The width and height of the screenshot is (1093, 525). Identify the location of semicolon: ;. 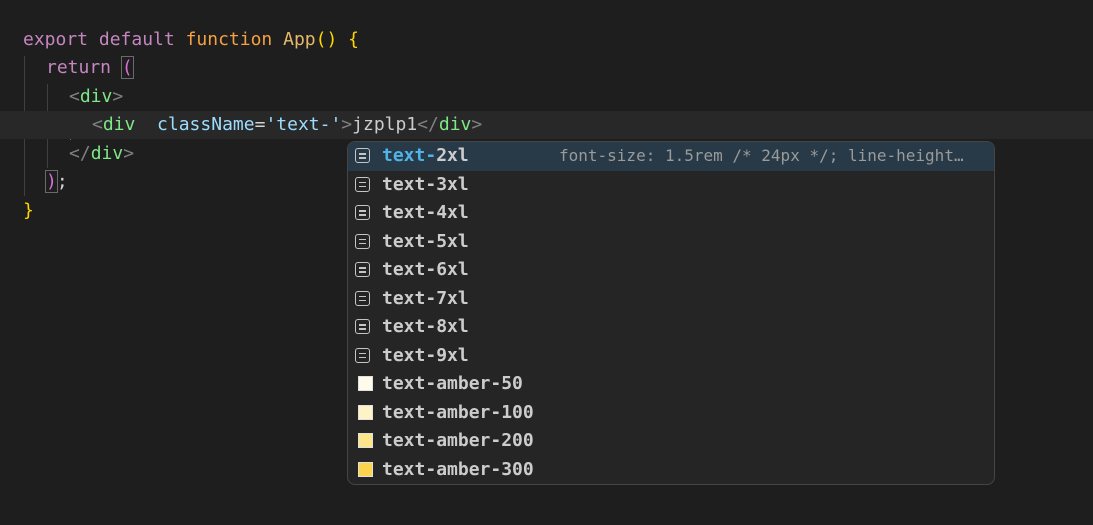
(62, 181).